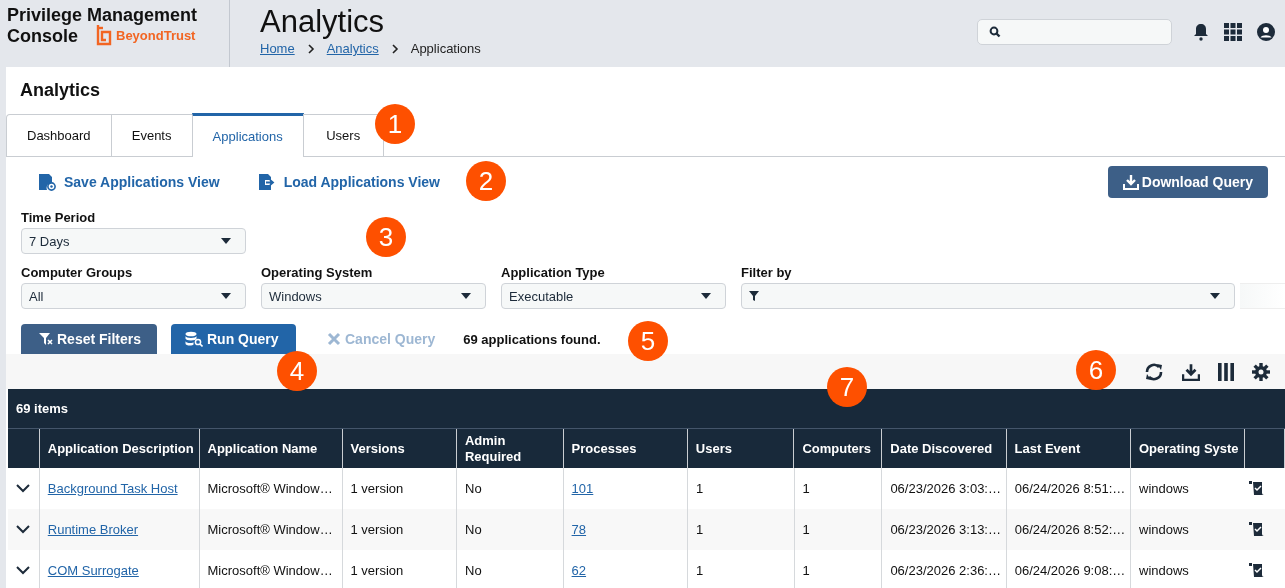 This screenshot has height=588, width=1285. Describe the element at coordinates (1047, 448) in the screenshot. I see `column-header: Last Event` at that location.